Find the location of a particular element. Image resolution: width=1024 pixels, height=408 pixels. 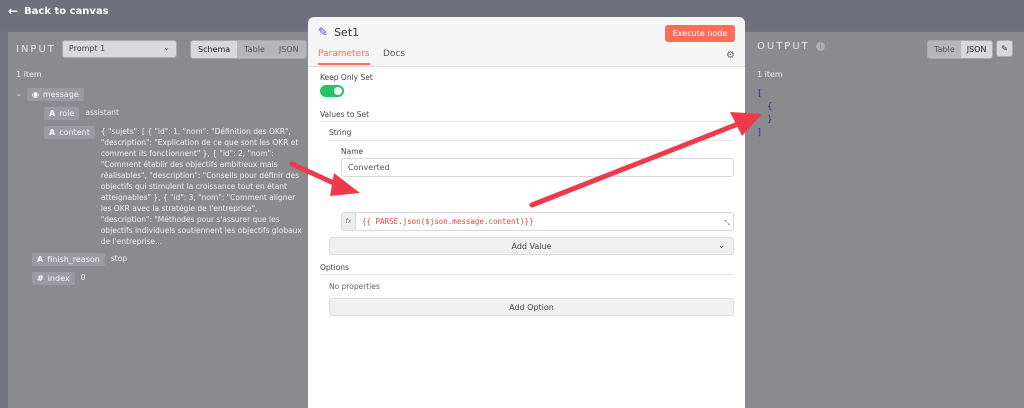

schema-value-finish-reason: stop is located at coordinates (119, 258).